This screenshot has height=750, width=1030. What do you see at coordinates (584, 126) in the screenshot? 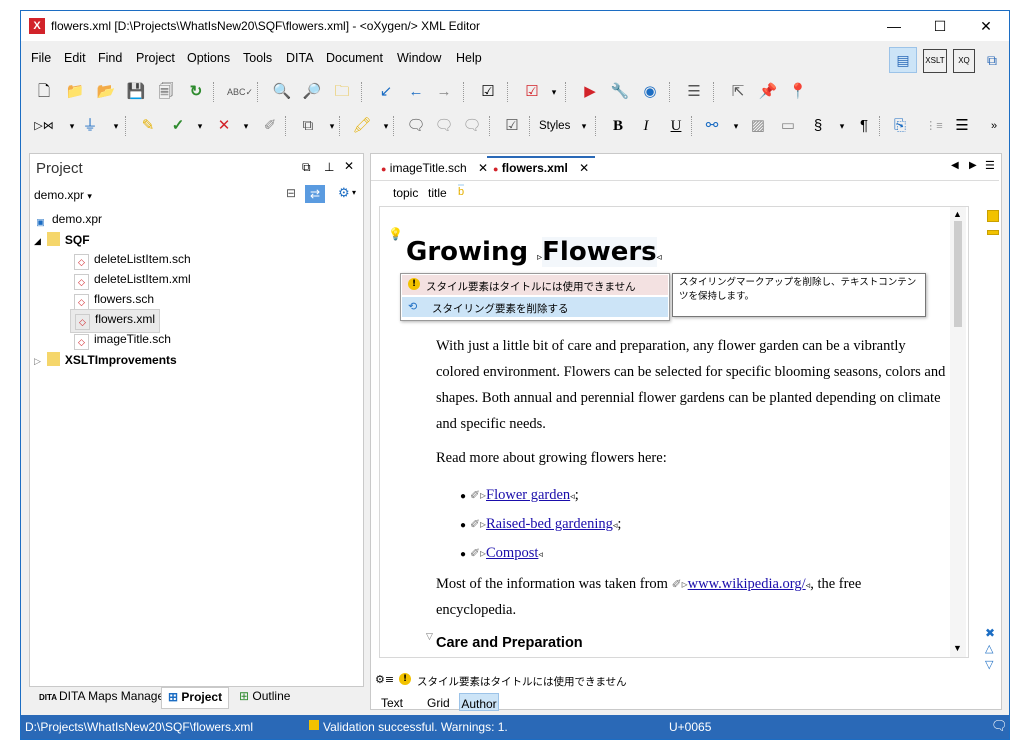
I see `styles-dropdown-icon: ▾` at bounding box center [584, 126].